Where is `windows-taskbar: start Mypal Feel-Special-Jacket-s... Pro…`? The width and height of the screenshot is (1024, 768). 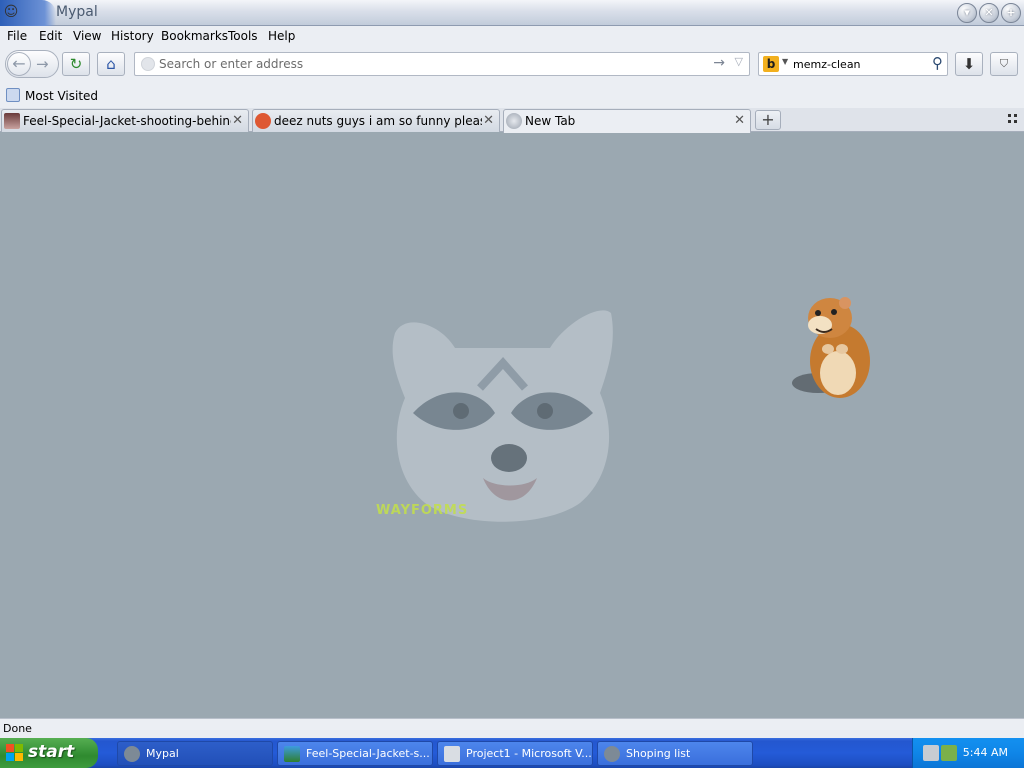
windows-taskbar: start Mypal Feel-Special-Jacket-s... Pro… is located at coordinates (512, 753).